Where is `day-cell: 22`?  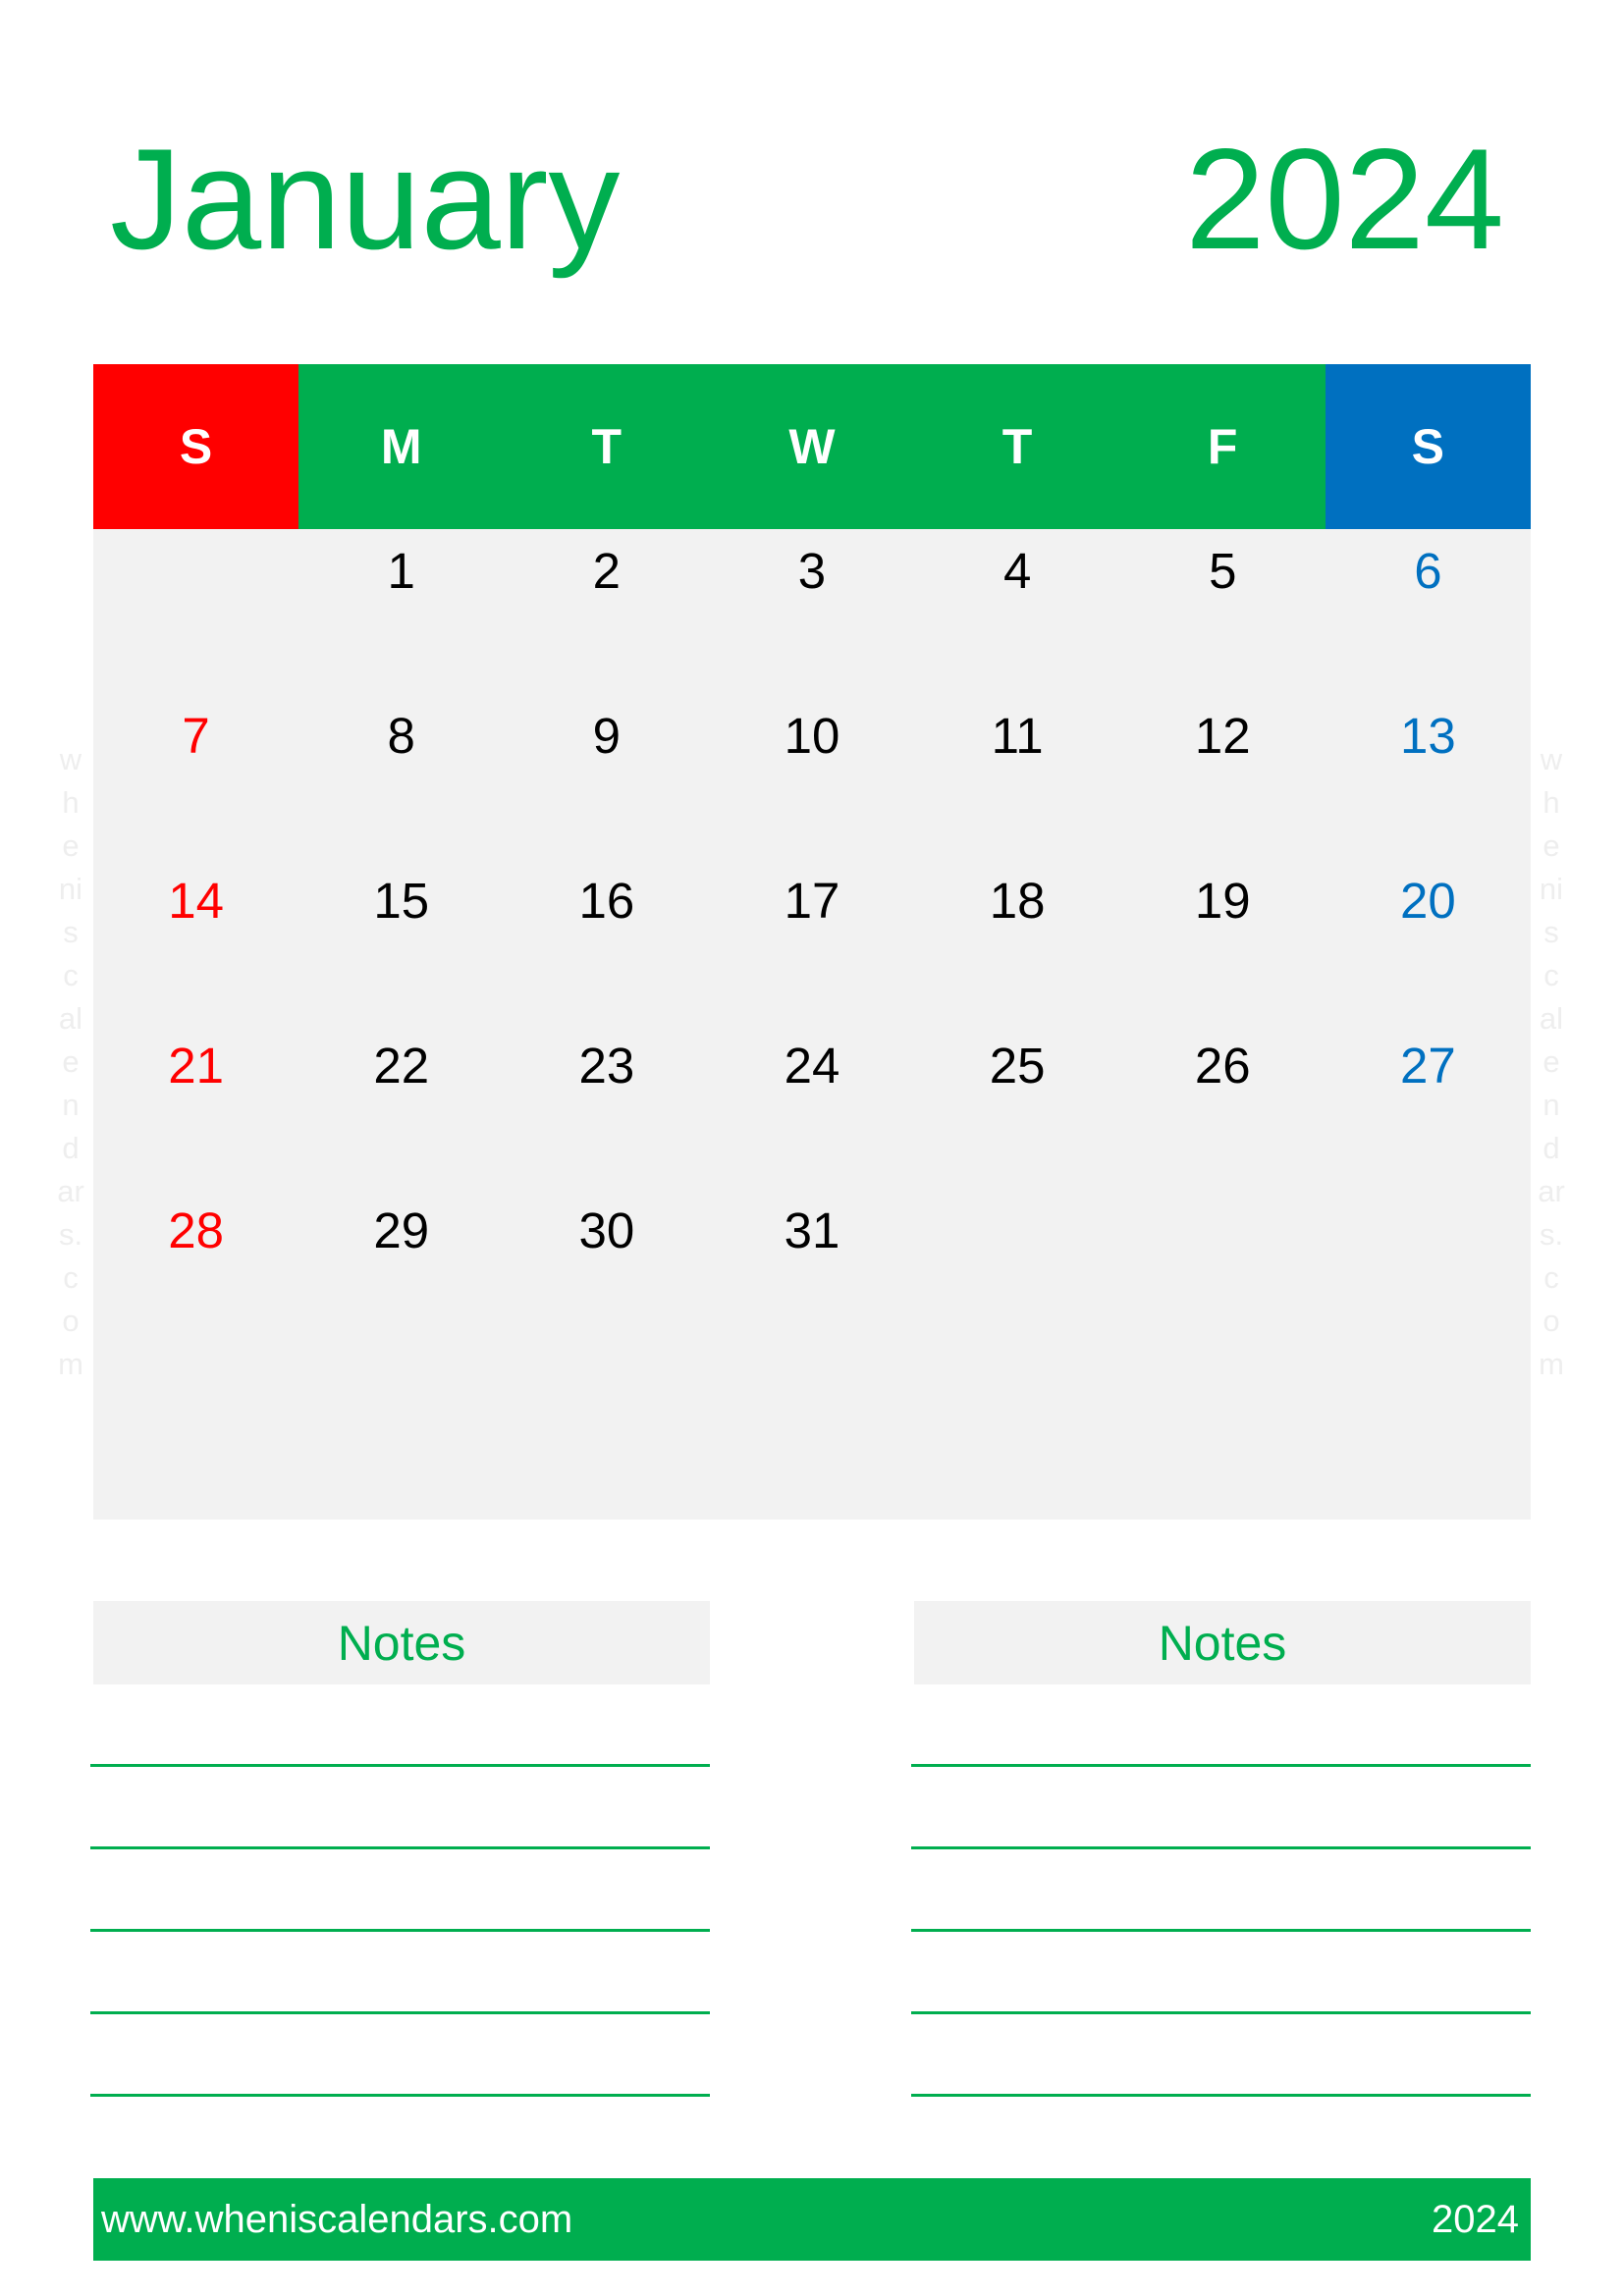 day-cell: 22 is located at coordinates (401, 1066).